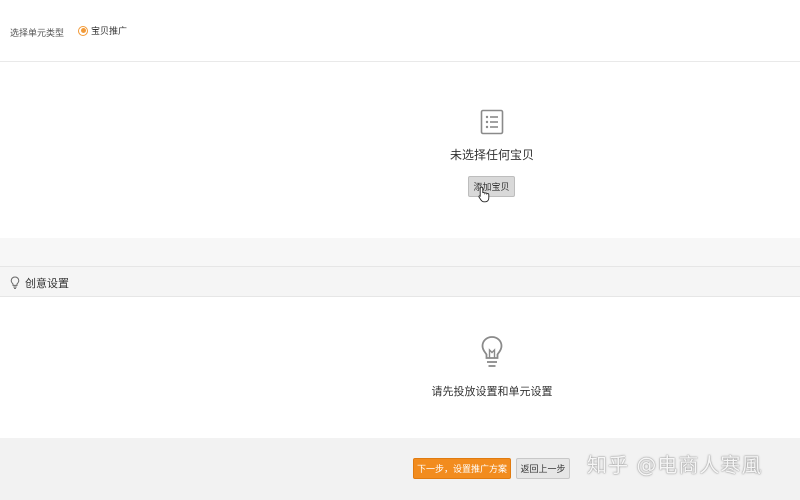  Describe the element at coordinates (462, 468) in the screenshot. I see `next-step-button: 下一步，设置推广方案` at that location.